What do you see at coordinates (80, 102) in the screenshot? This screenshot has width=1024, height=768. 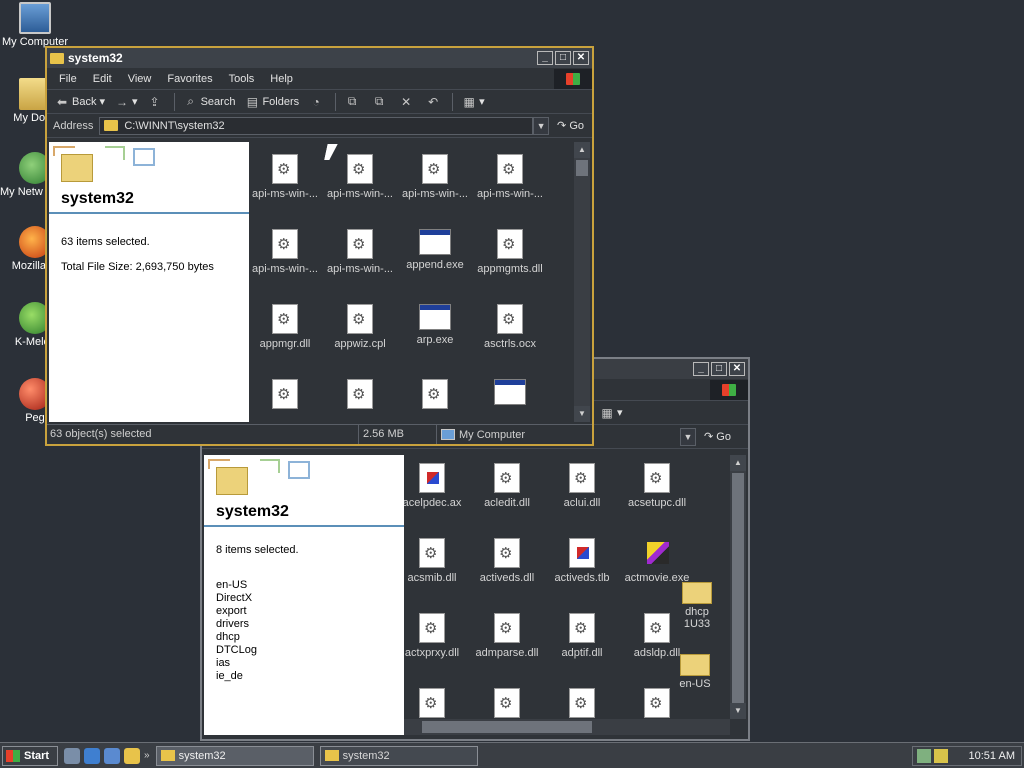 I see `back-button: ⬅ Back ▾` at bounding box center [80, 102].